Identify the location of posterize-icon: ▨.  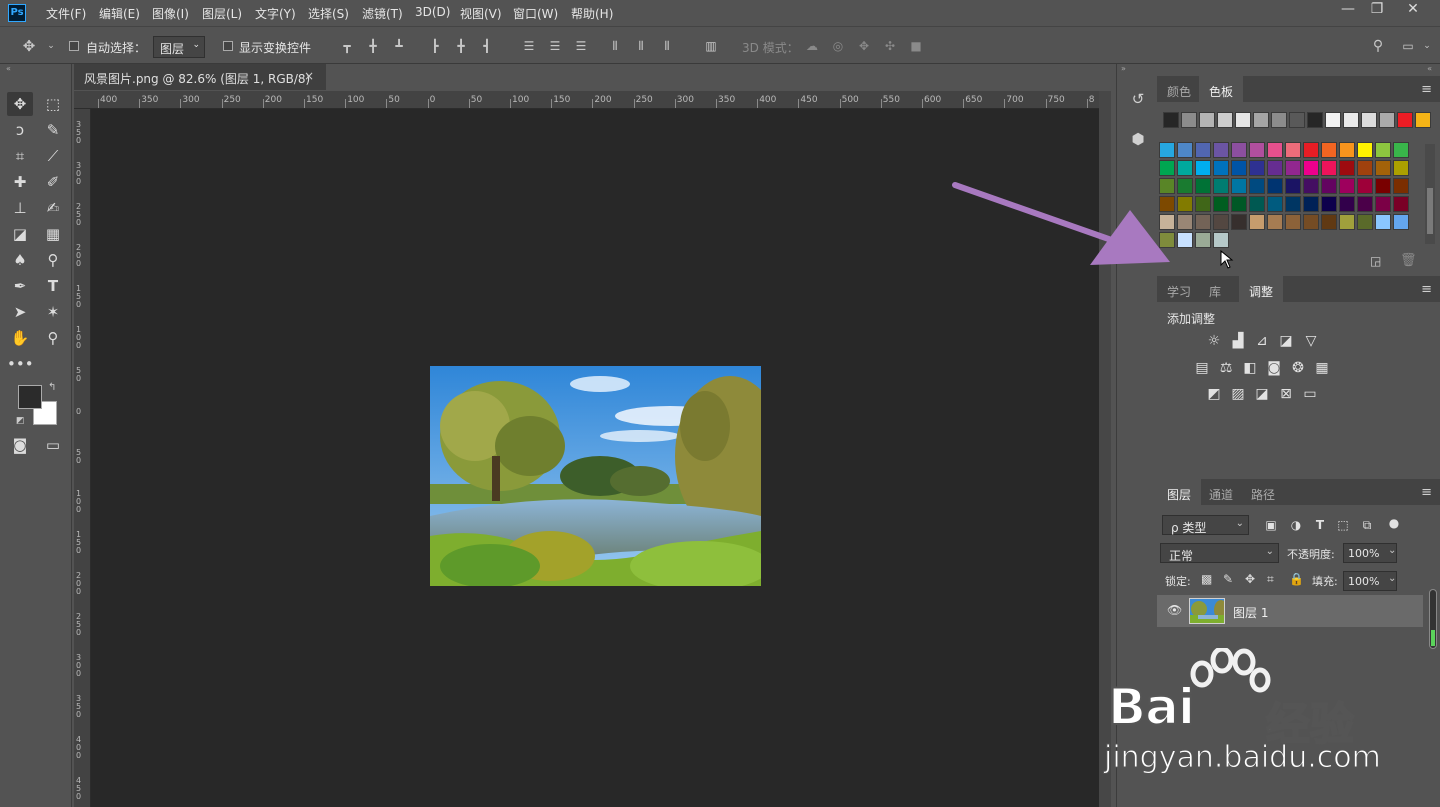
(1238, 394).